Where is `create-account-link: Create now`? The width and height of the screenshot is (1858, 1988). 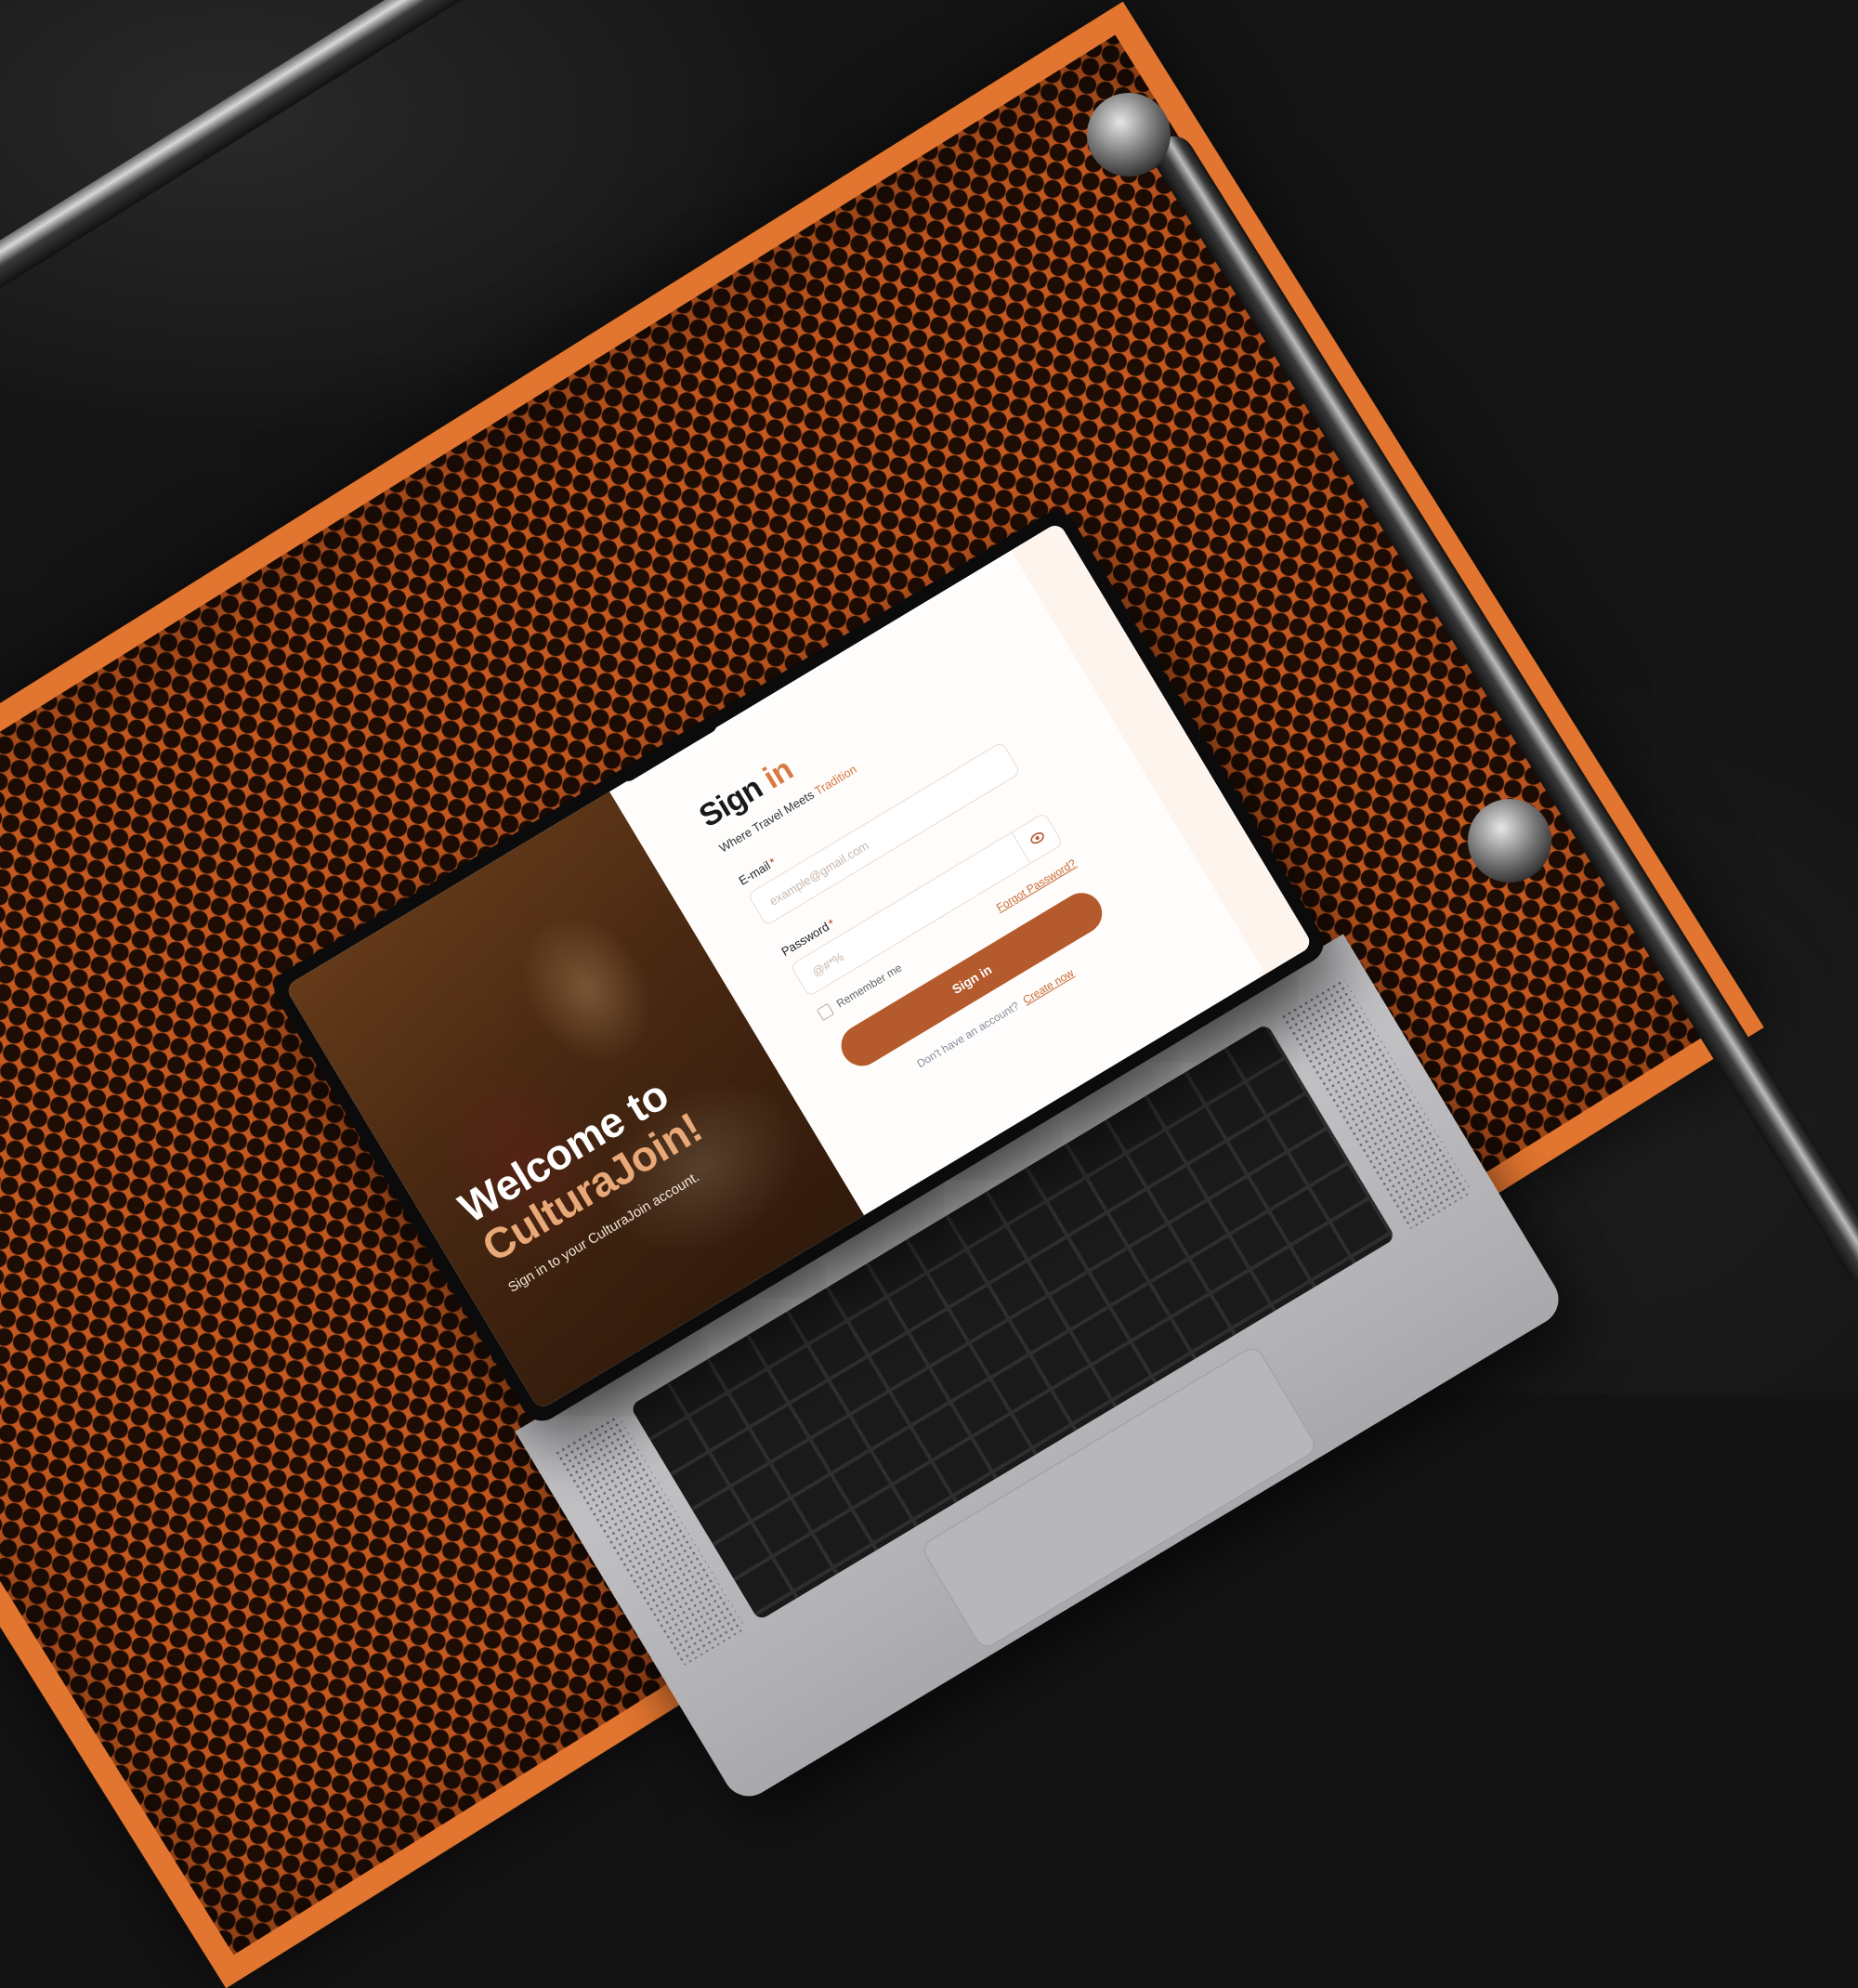 create-account-link: Create now is located at coordinates (1048, 987).